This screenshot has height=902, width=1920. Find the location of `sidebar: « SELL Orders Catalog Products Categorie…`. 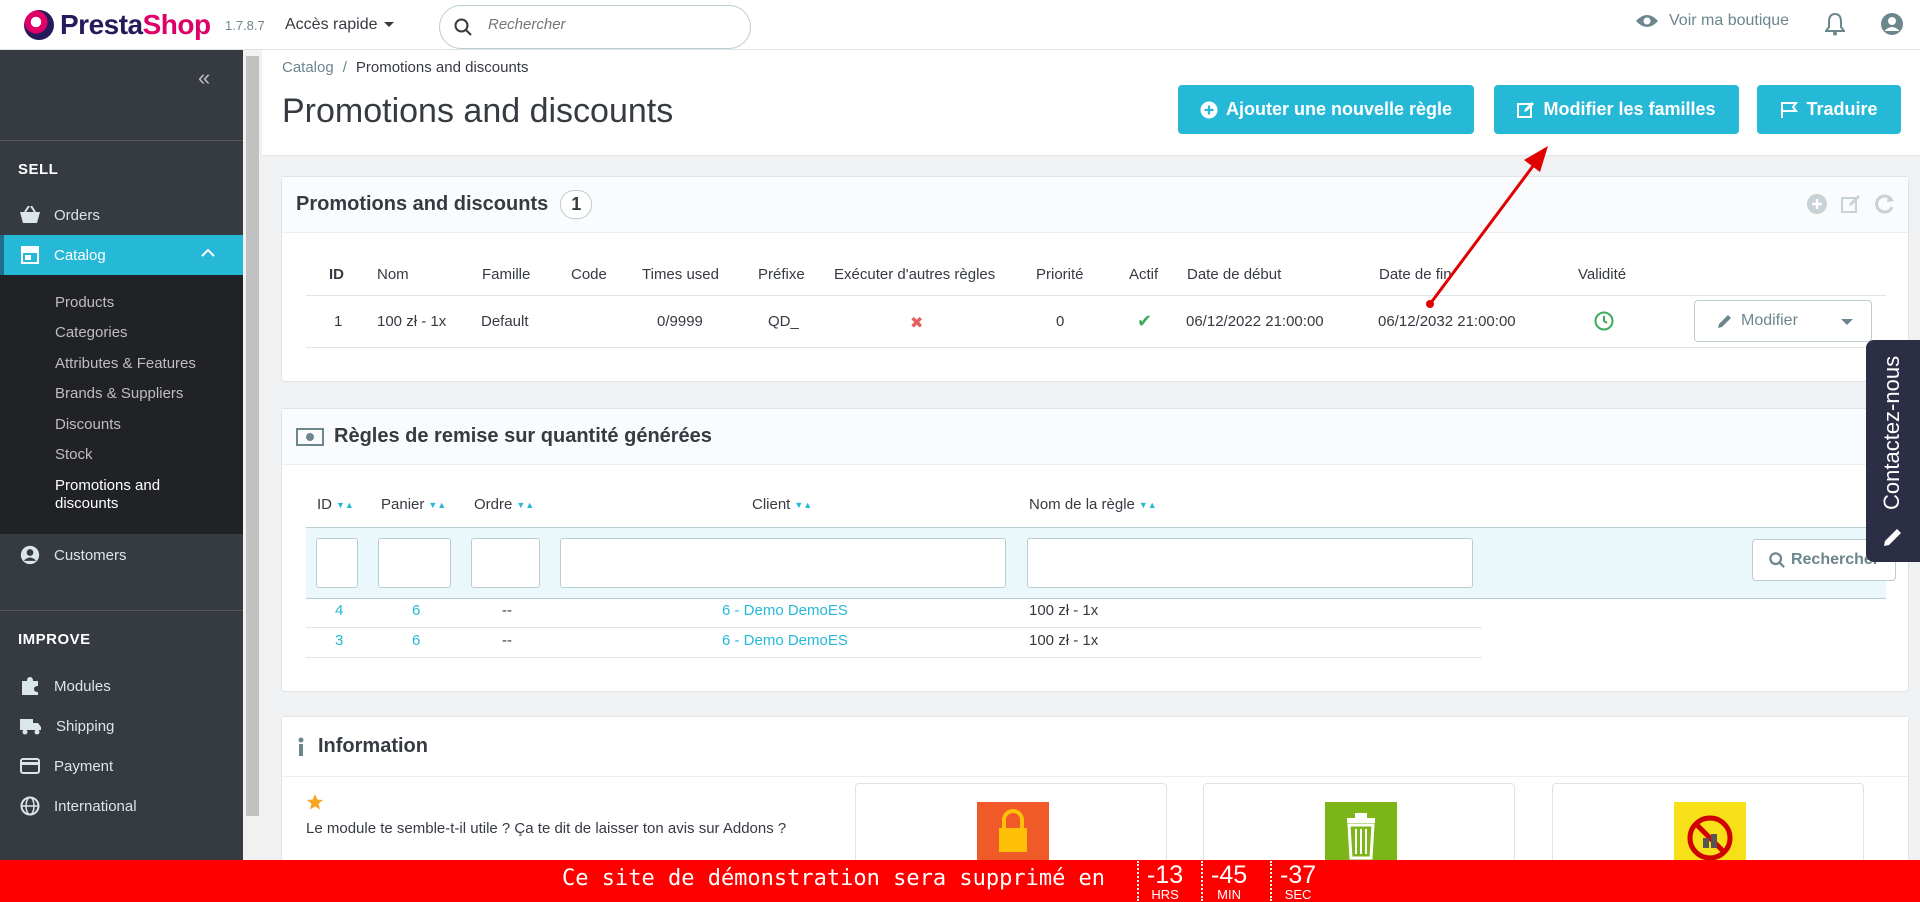

sidebar: « SELL Orders Catalog Products Categorie… is located at coordinates (121, 456).